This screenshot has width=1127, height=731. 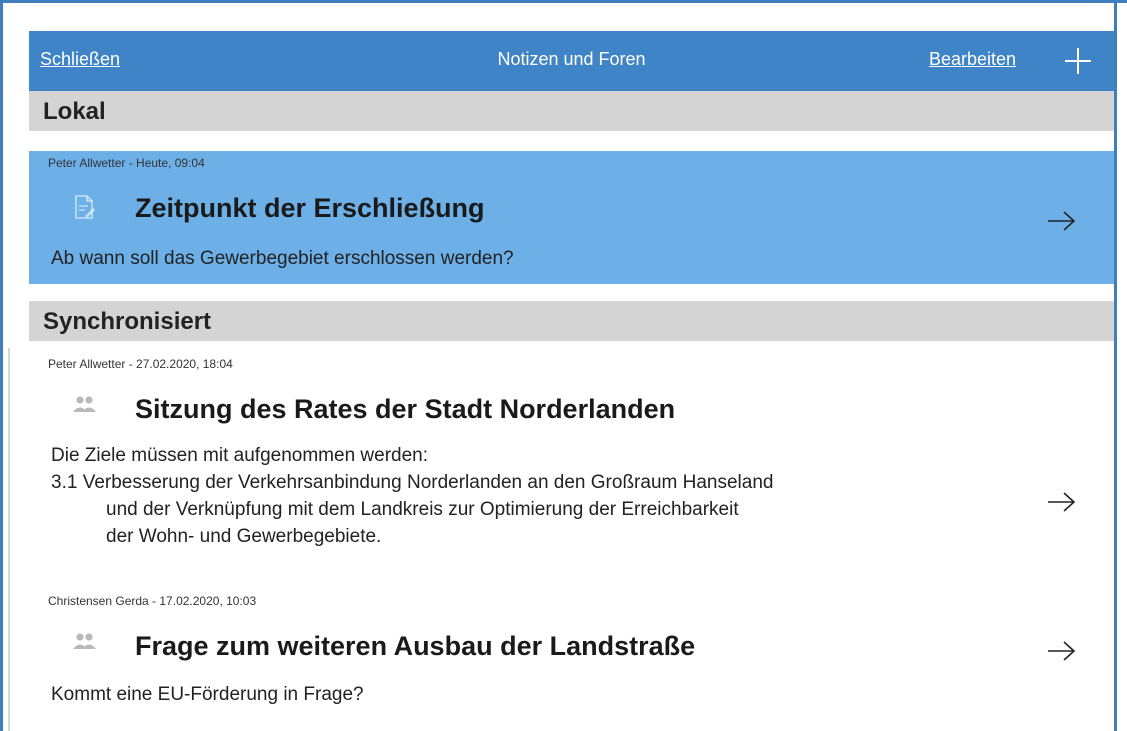 I want to click on add-icon, so click(x=1078, y=61).